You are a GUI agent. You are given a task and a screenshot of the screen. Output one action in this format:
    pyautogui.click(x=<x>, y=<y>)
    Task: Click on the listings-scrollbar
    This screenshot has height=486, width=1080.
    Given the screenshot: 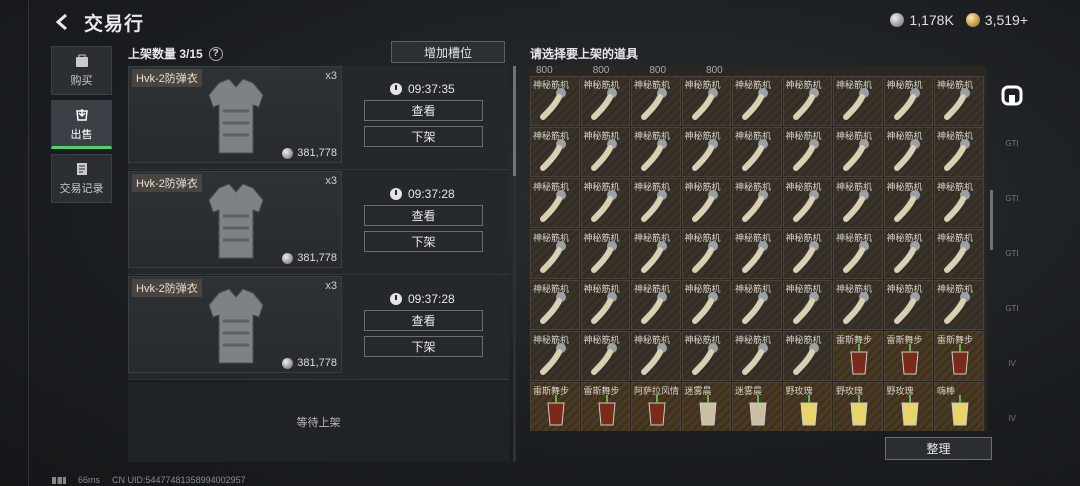 What is the action you would take?
    pyautogui.click(x=514, y=264)
    